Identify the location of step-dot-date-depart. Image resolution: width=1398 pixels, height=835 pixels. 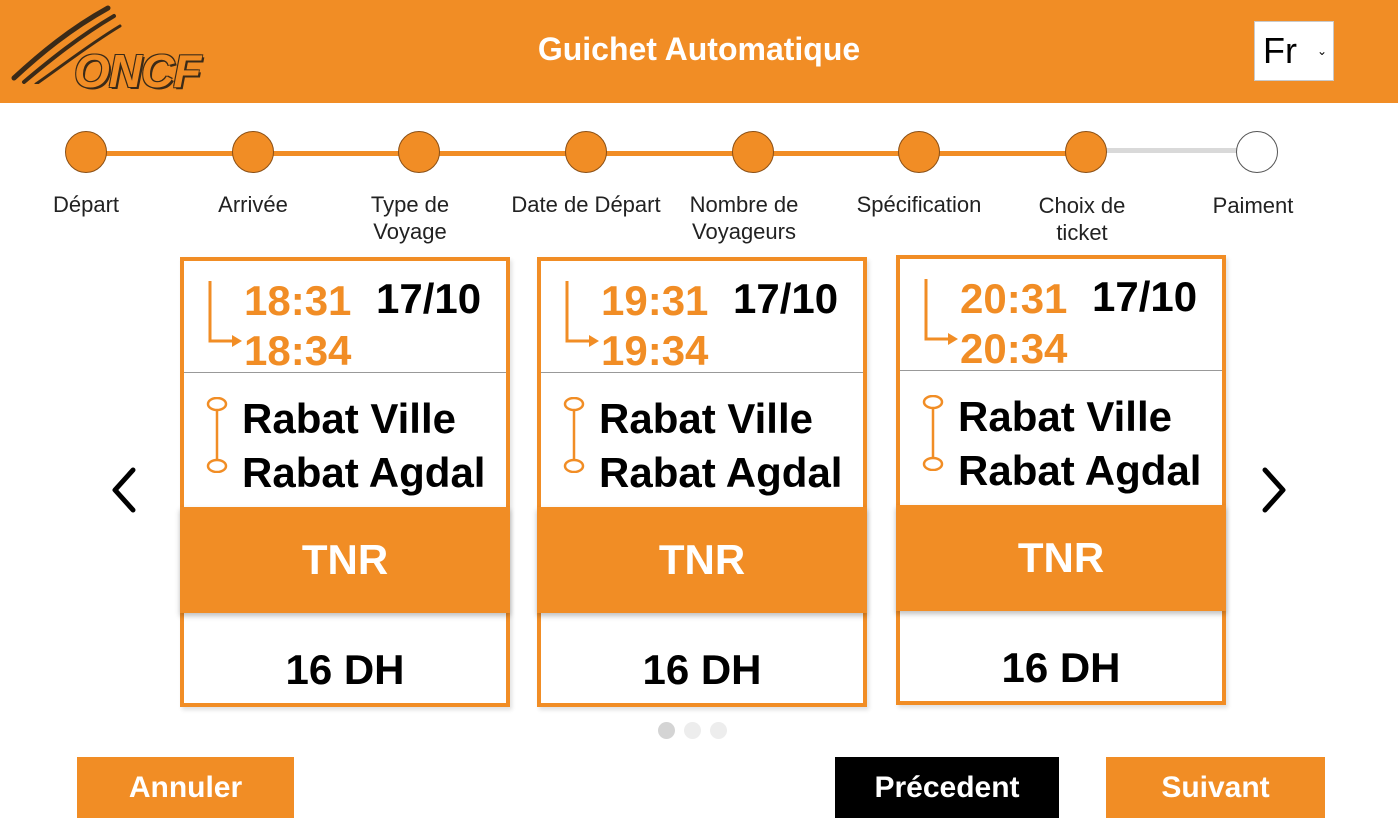
(586, 152).